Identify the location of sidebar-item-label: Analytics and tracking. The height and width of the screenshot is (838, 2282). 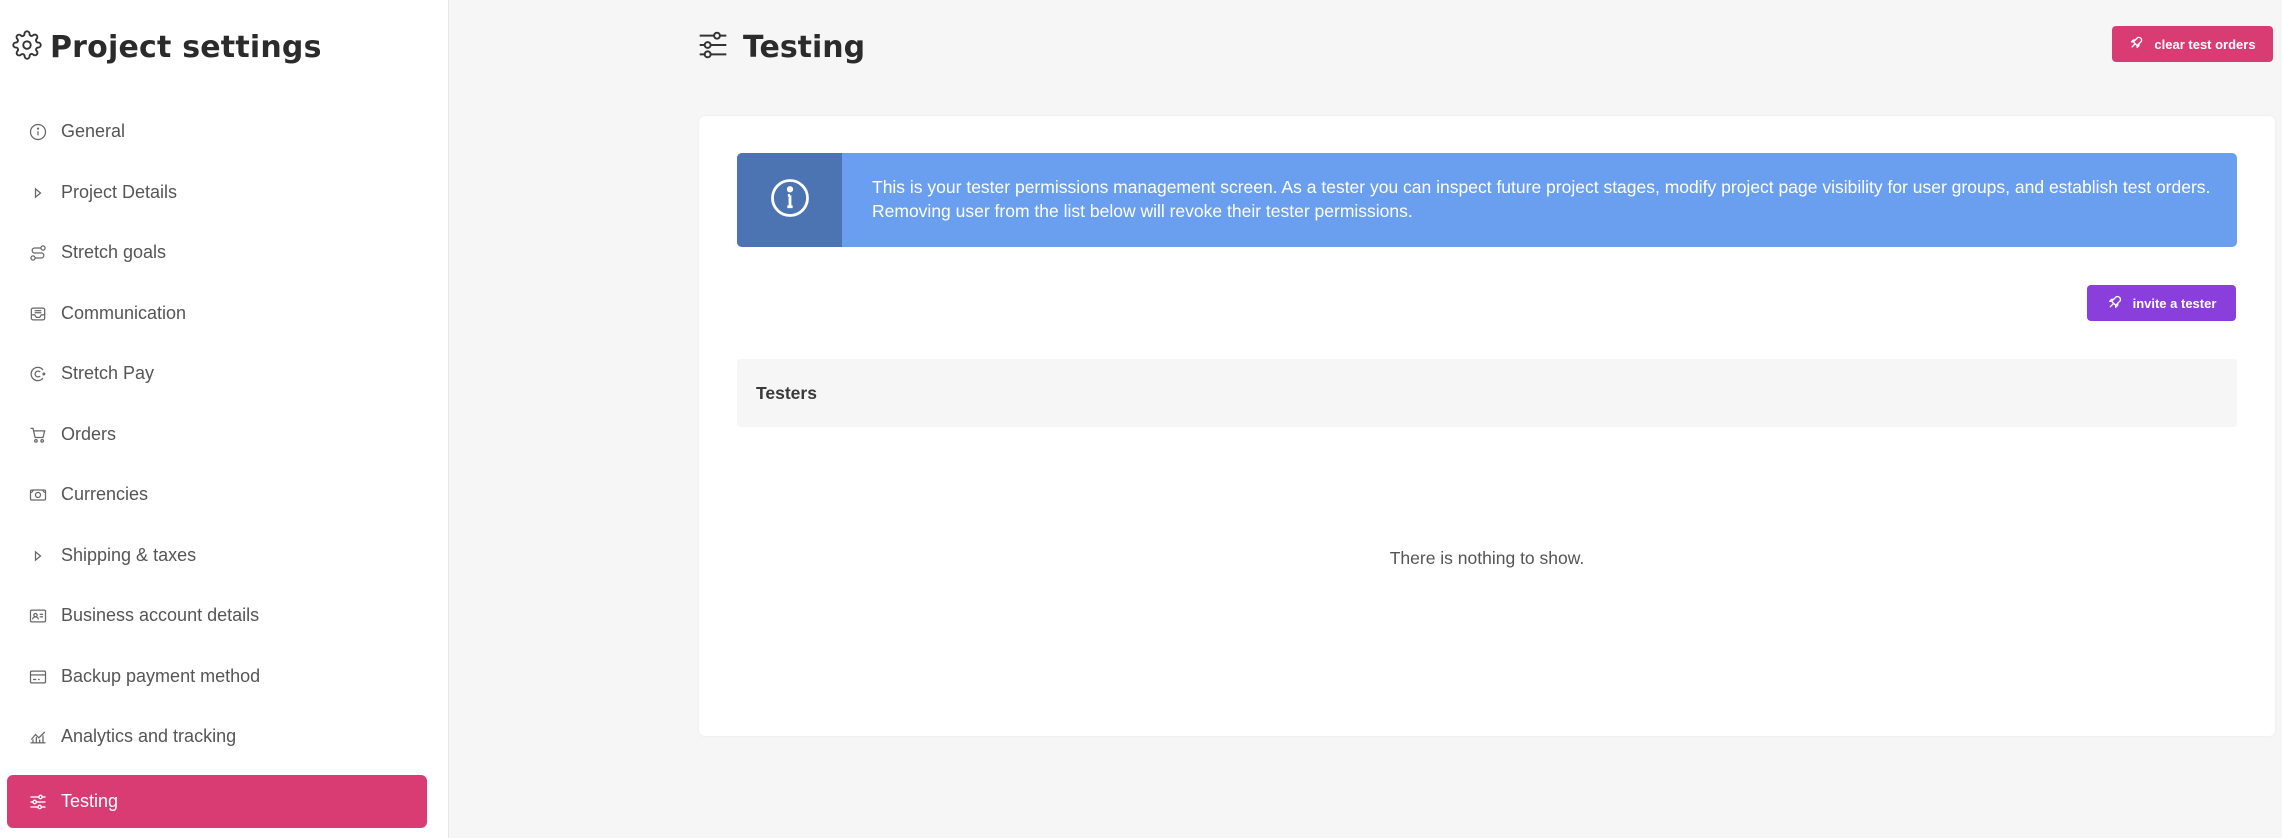
(149, 736).